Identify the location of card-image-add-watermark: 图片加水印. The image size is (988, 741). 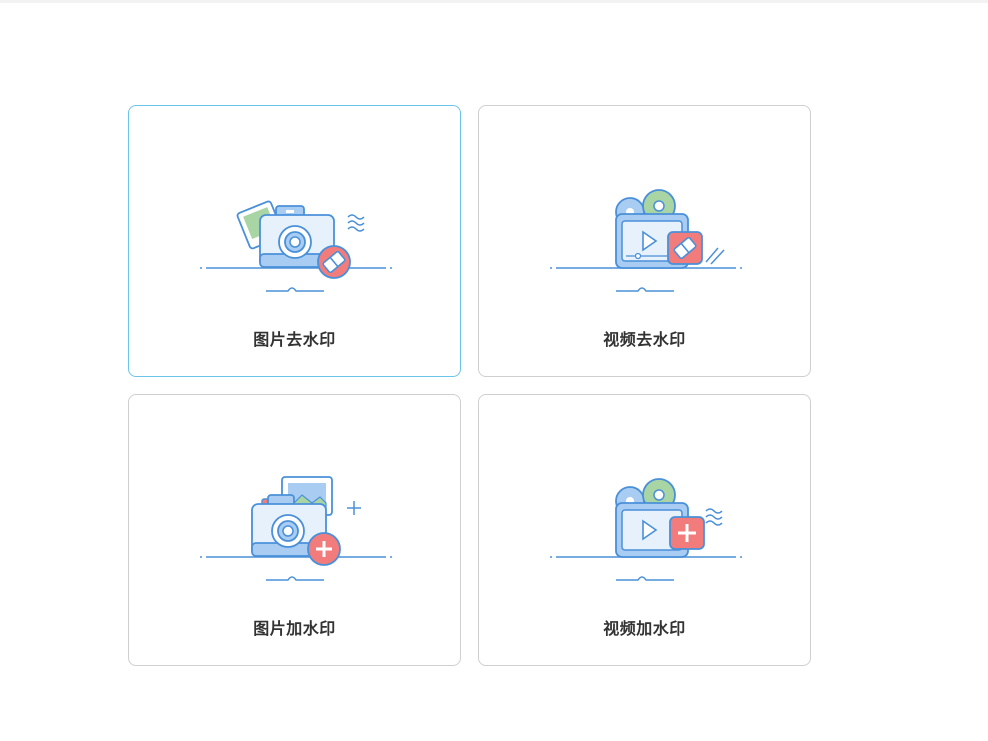
(294, 530).